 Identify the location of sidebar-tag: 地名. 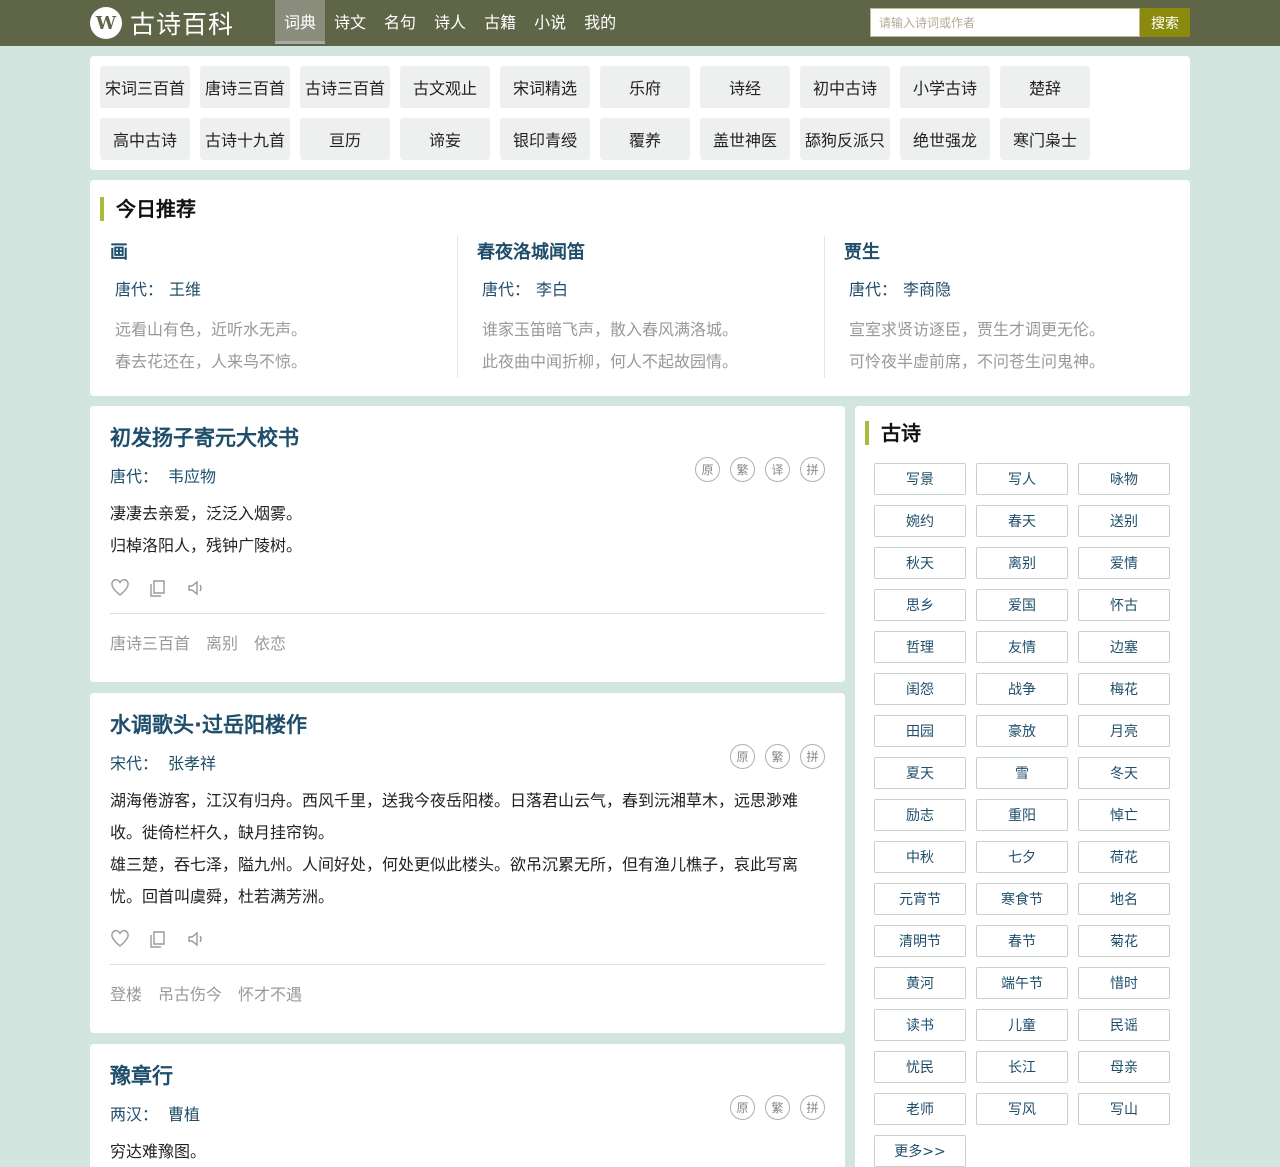
(1124, 899).